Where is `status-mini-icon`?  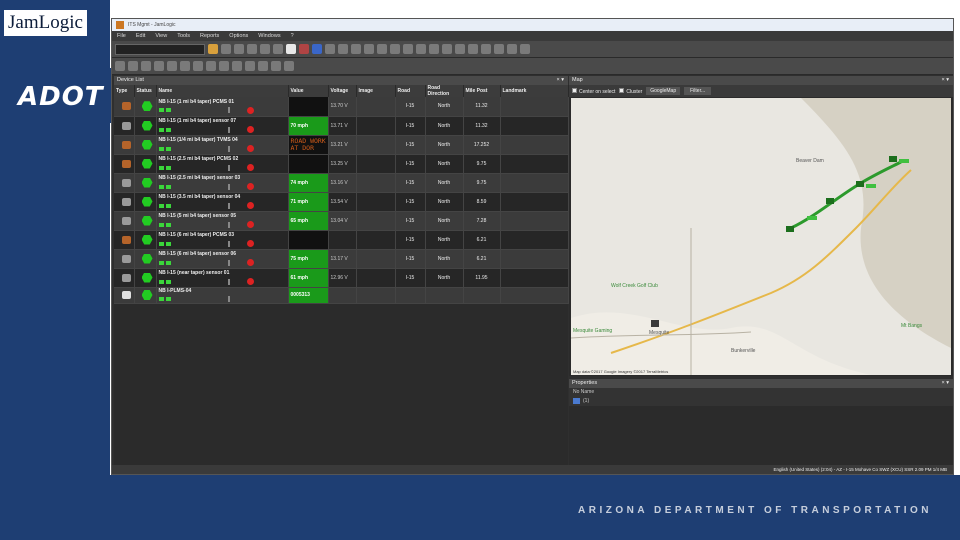
status-mini-icon is located at coordinates (161, 148).